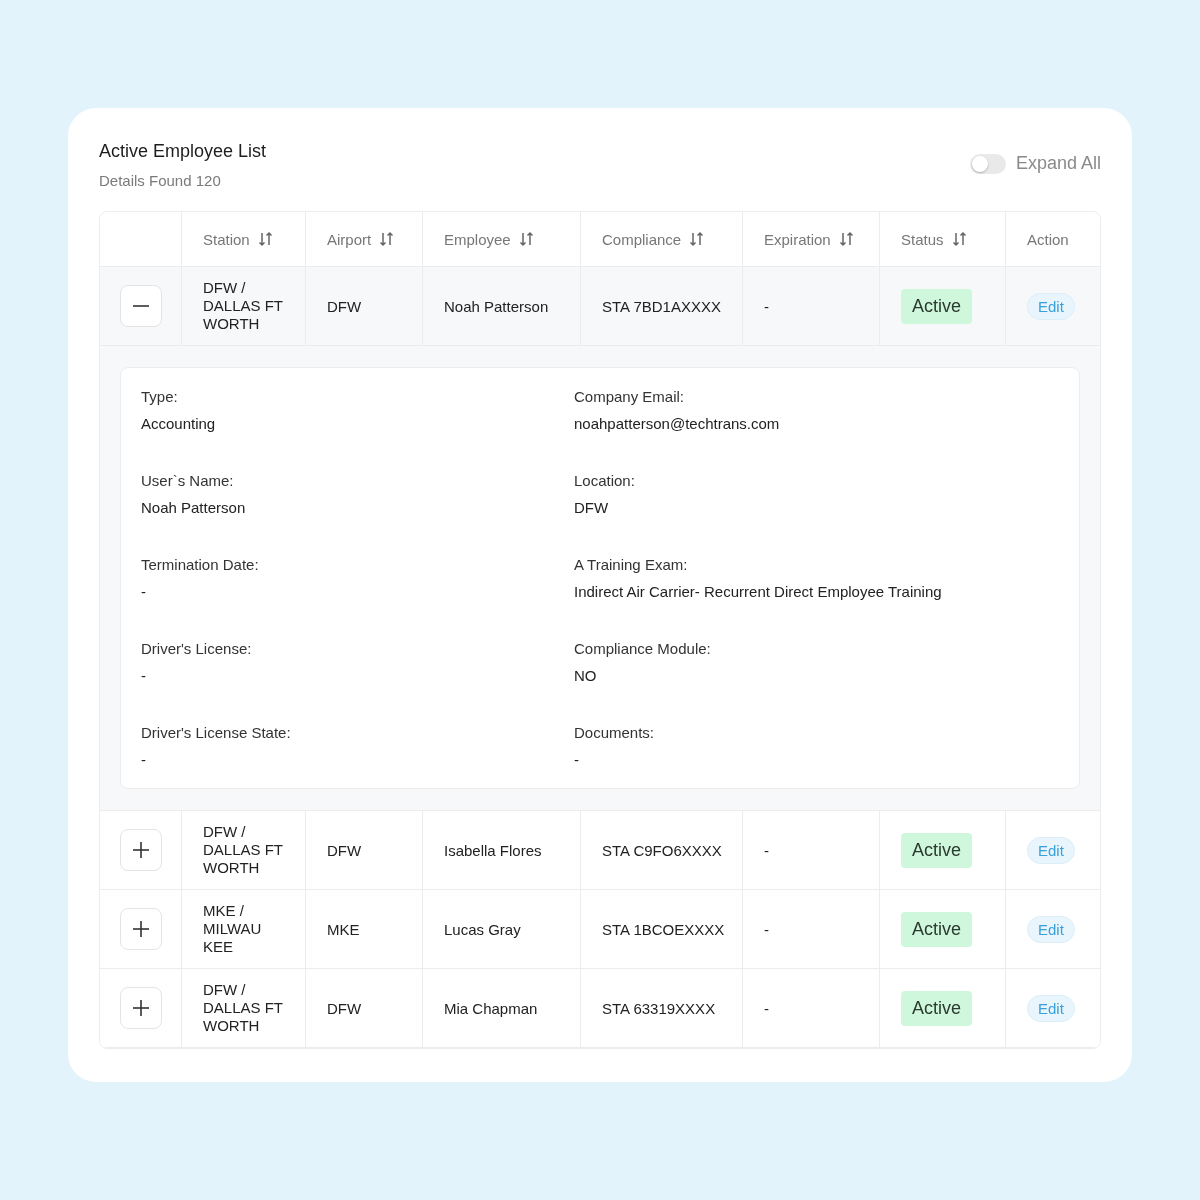 The image size is (1200, 1200). I want to click on detail-value: Accounting, so click(179, 423).